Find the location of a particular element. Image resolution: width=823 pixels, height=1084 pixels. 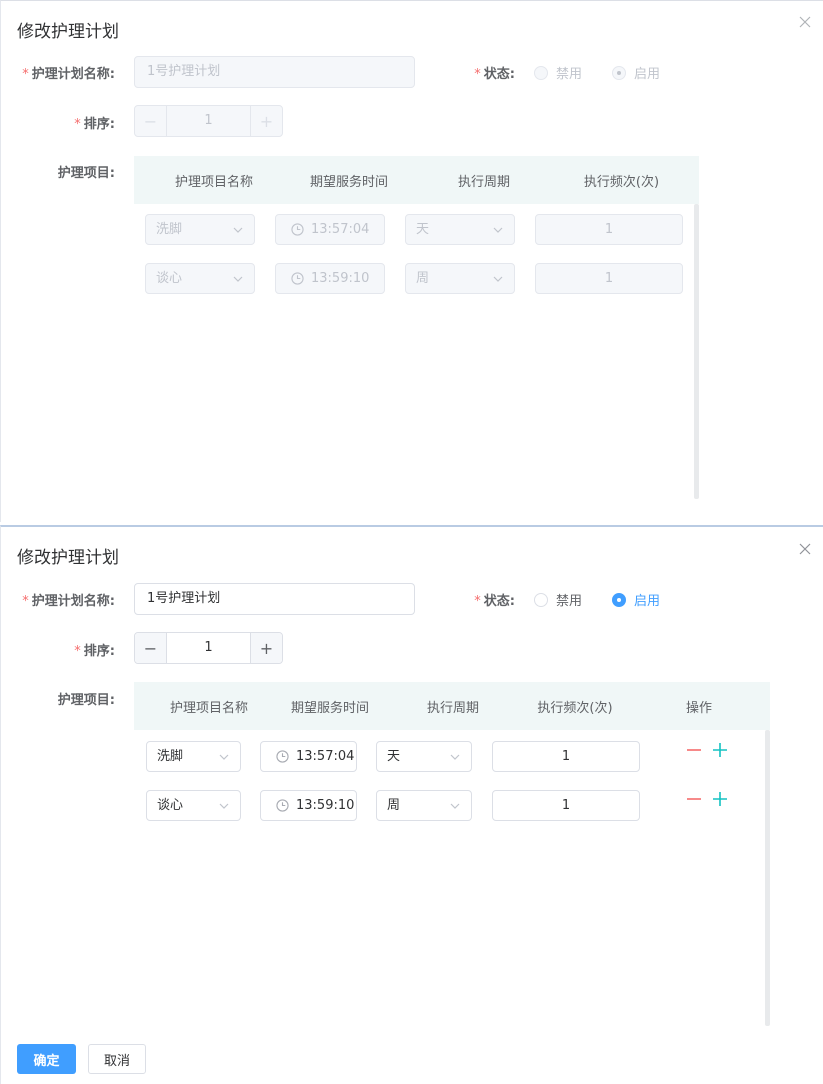

items-table-header: 护理项目名称 期望服务时间 执行周期 执行频次(次) 操作 is located at coordinates (452, 706).